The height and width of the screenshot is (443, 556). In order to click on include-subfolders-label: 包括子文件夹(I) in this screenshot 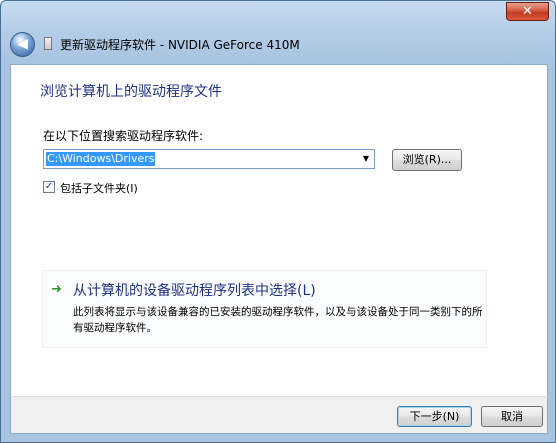, I will do `click(99, 188)`.